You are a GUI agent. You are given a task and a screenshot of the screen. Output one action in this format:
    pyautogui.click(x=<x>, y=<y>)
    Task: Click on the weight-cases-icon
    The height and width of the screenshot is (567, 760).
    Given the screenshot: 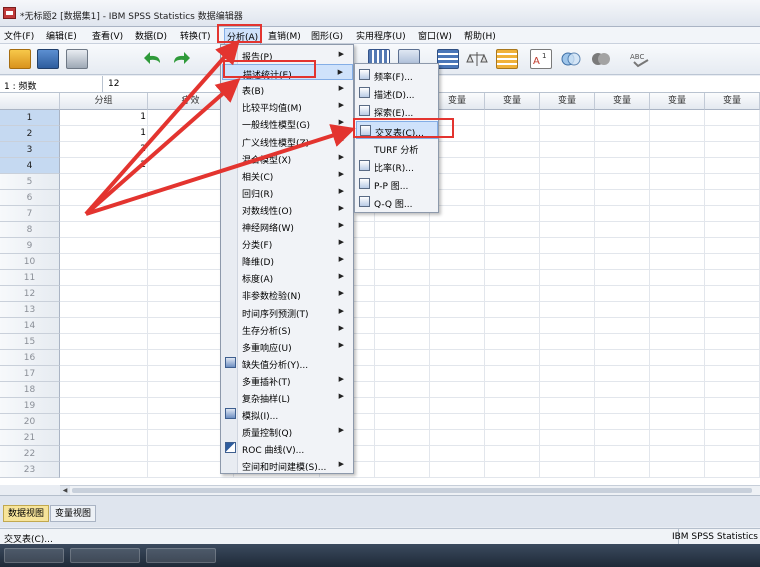 What is the action you would take?
    pyautogui.click(x=477, y=59)
    